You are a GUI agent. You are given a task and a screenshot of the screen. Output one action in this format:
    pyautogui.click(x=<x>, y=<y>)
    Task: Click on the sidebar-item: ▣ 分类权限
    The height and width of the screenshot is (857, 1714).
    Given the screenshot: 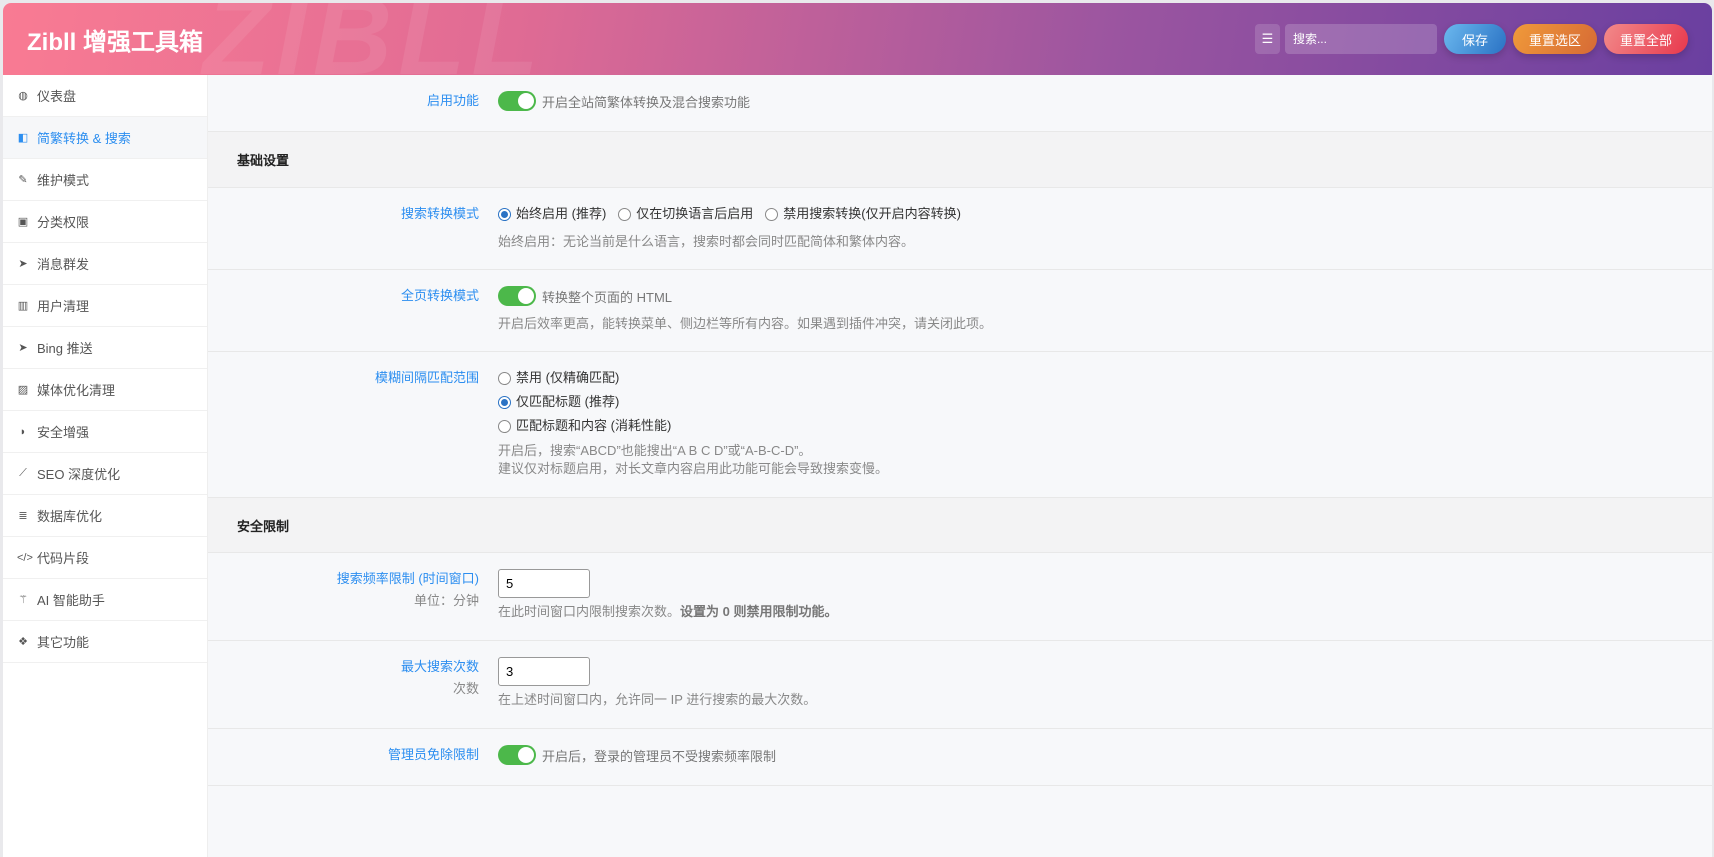 What is the action you would take?
    pyautogui.click(x=105, y=222)
    